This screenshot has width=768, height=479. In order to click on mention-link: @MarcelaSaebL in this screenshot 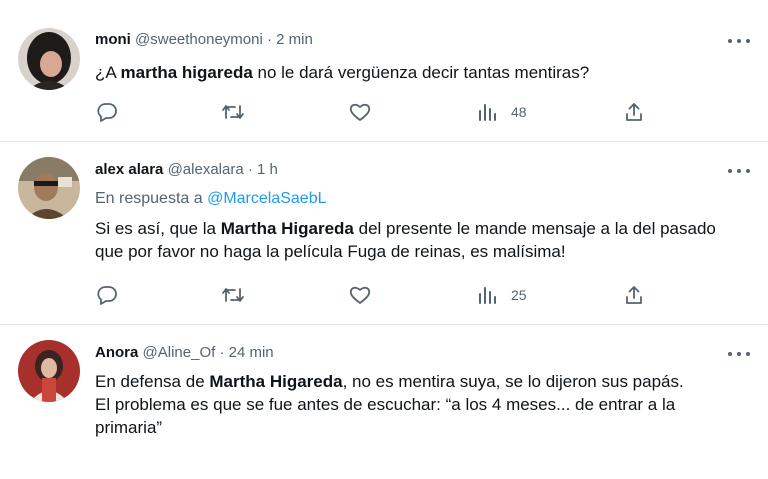, I will do `click(266, 198)`.